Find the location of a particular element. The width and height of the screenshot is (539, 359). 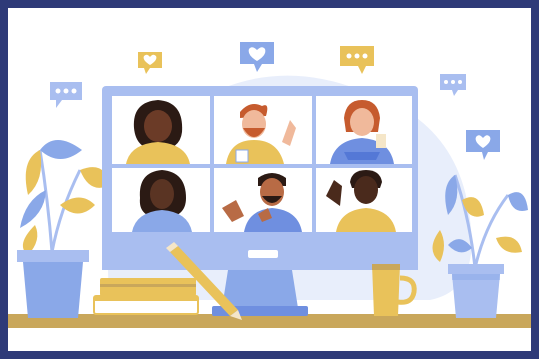

left-plant is located at coordinates (63, 229).